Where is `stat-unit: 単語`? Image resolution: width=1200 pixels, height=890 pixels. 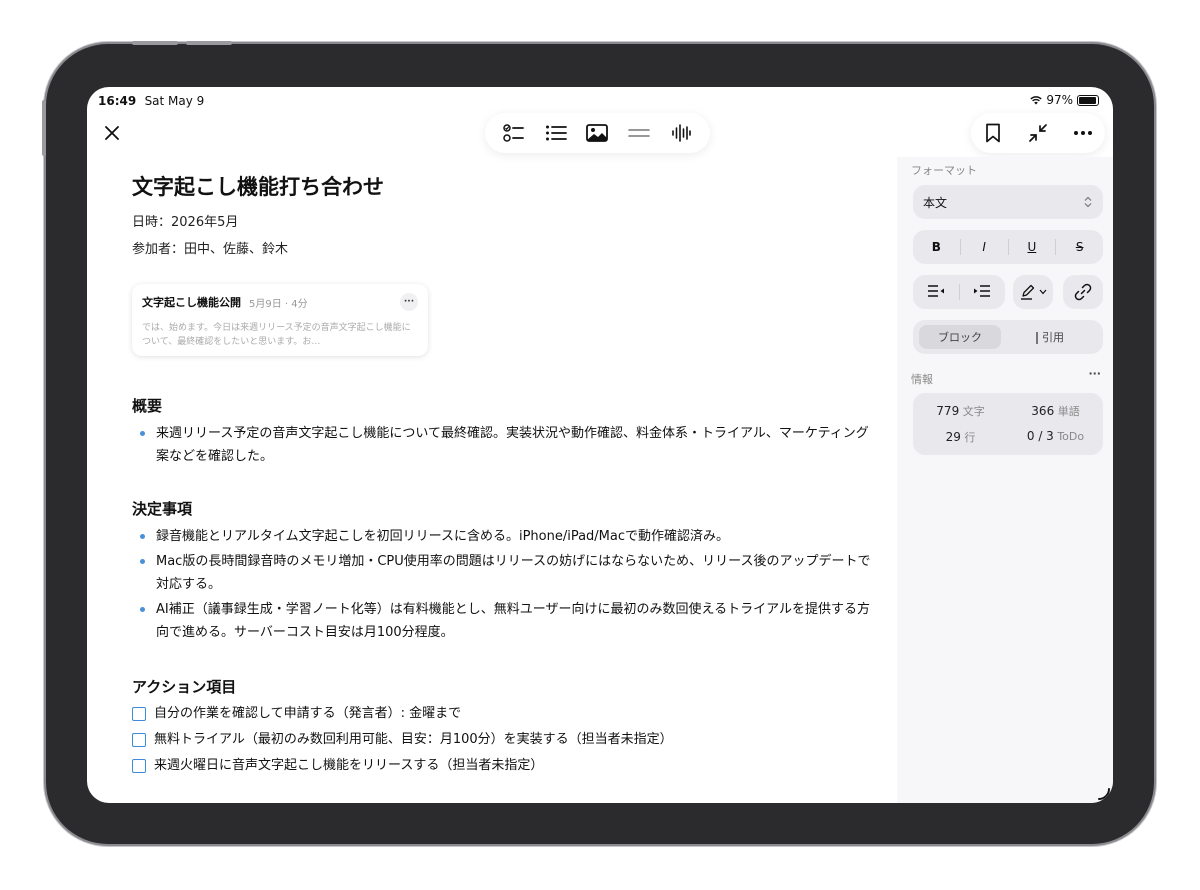 stat-unit: 単語 is located at coordinates (1067, 411).